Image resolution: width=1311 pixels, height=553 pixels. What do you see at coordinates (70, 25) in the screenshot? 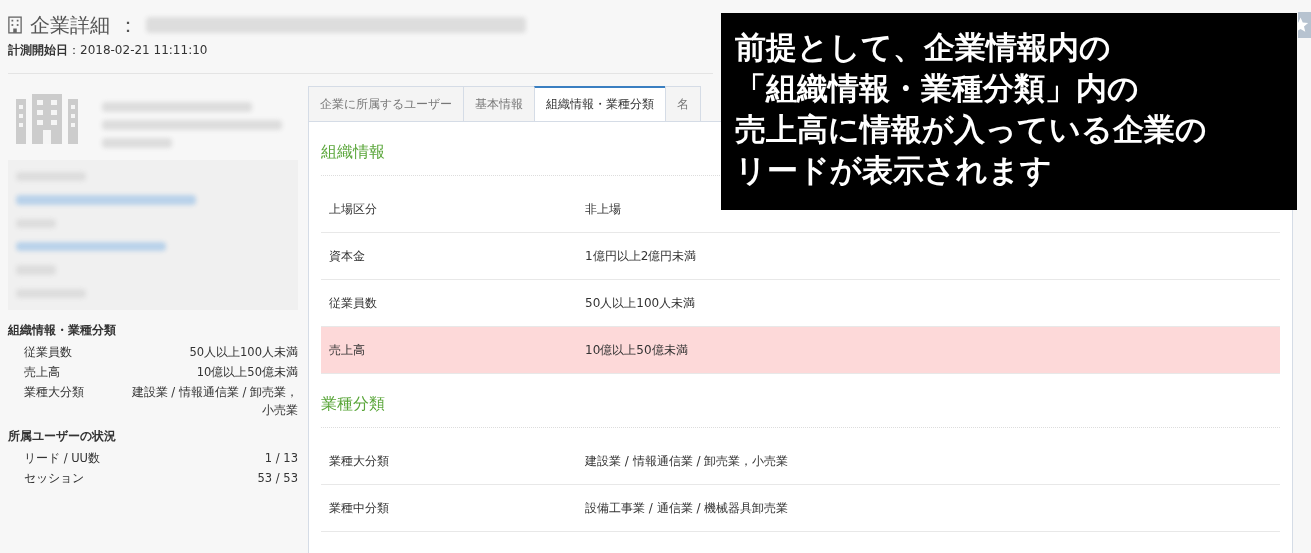
I see `page-title: 企業詳細` at bounding box center [70, 25].